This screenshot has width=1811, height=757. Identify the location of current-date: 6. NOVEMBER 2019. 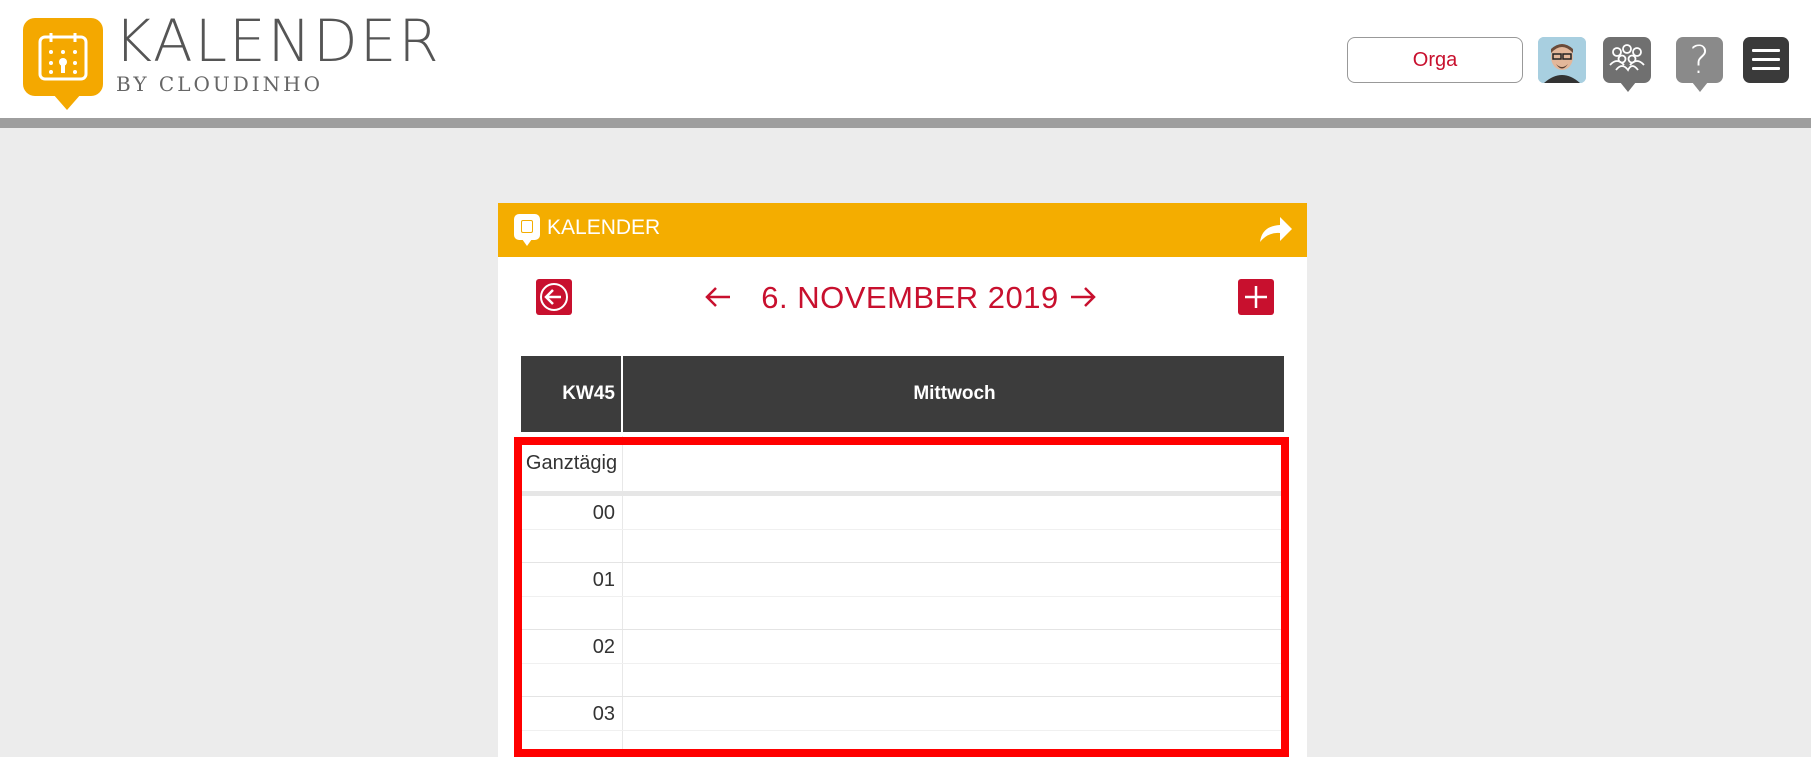
(910, 297).